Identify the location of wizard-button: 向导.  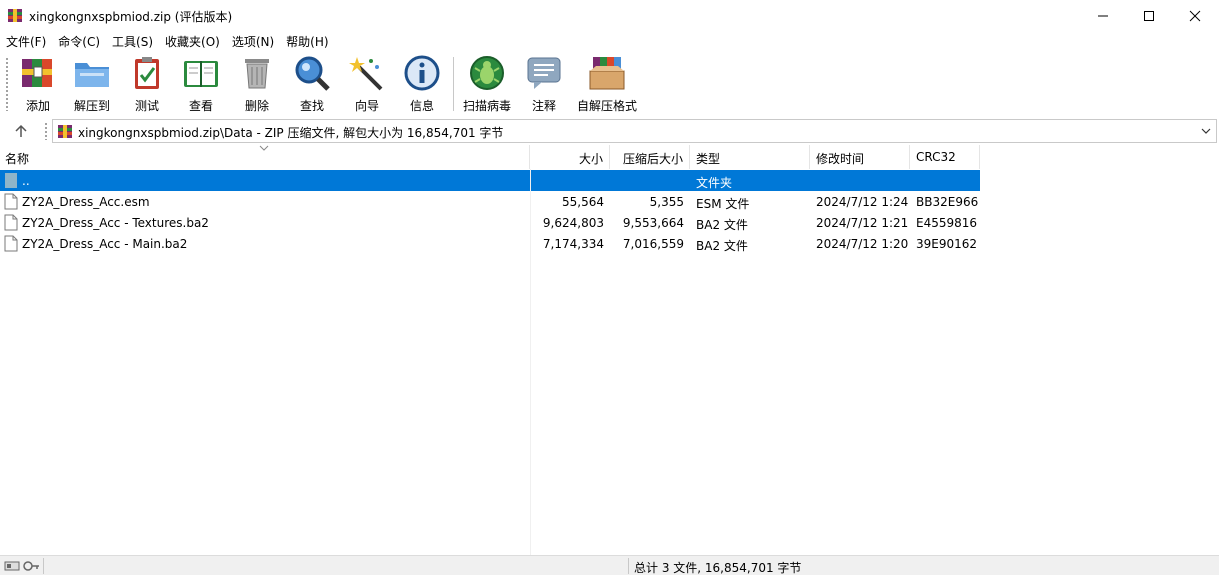
(367, 84).